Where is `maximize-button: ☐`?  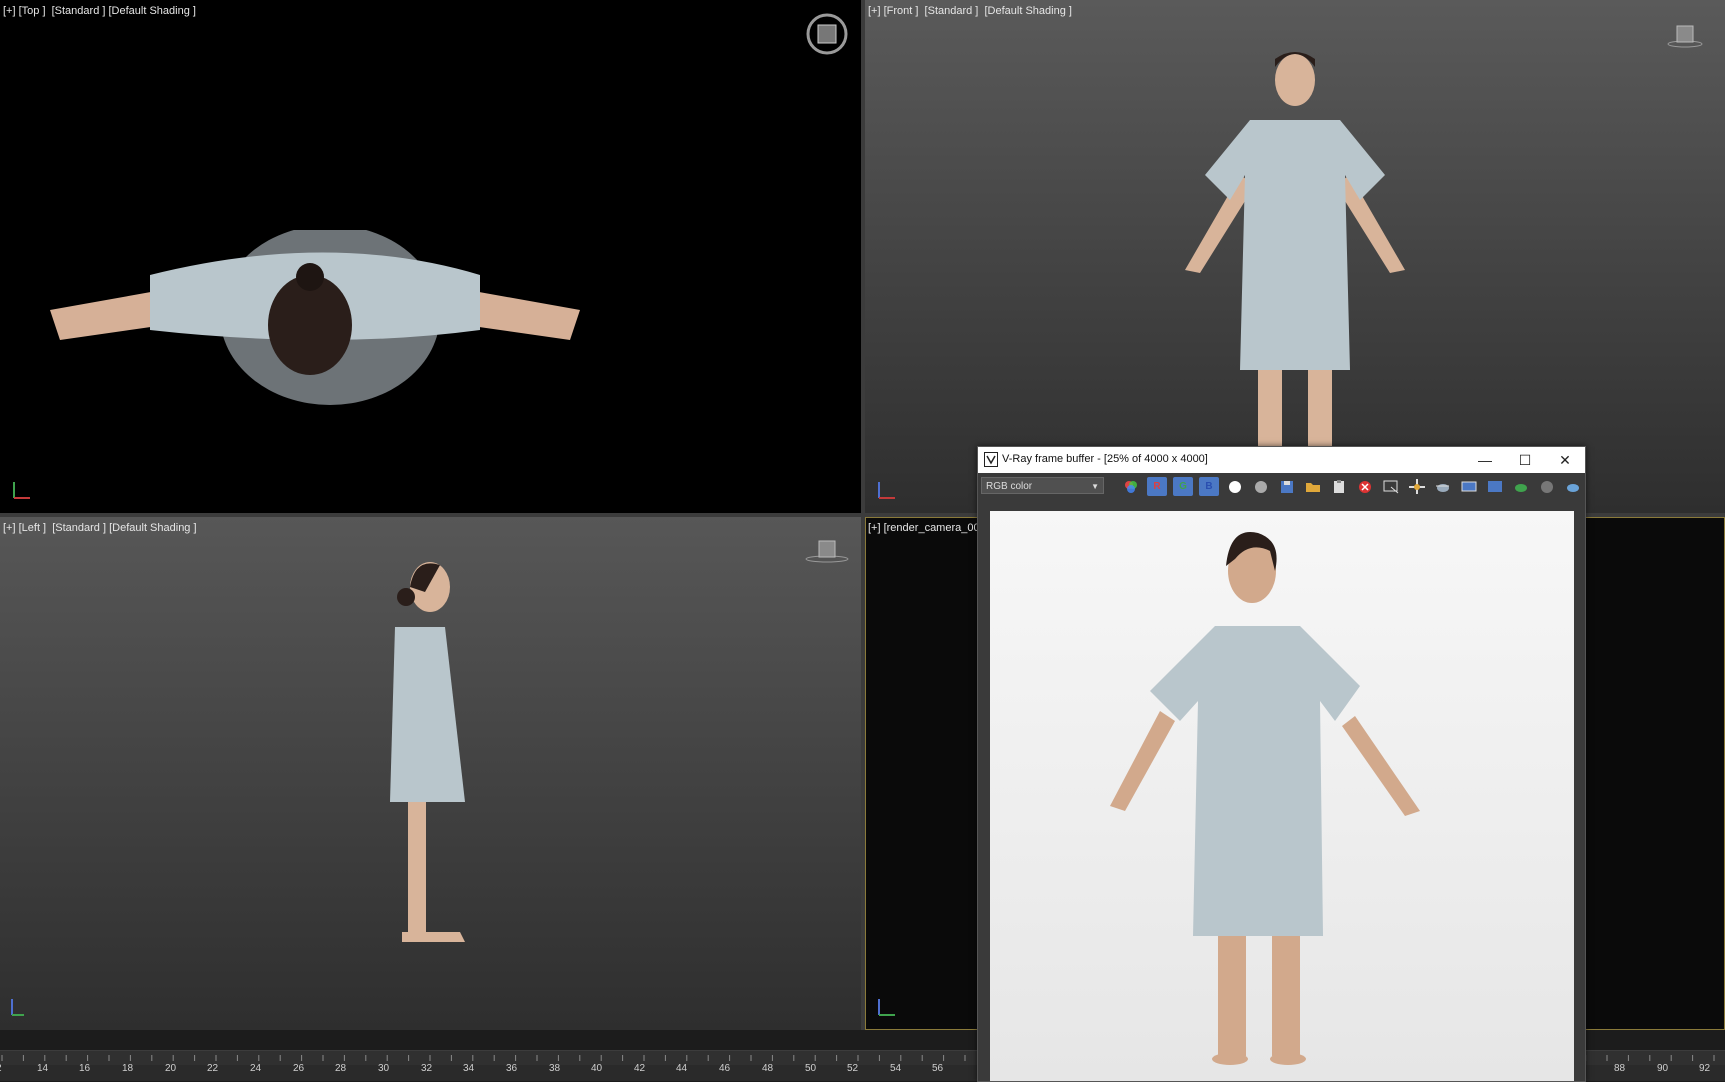 maximize-button: ☐ is located at coordinates (1525, 460).